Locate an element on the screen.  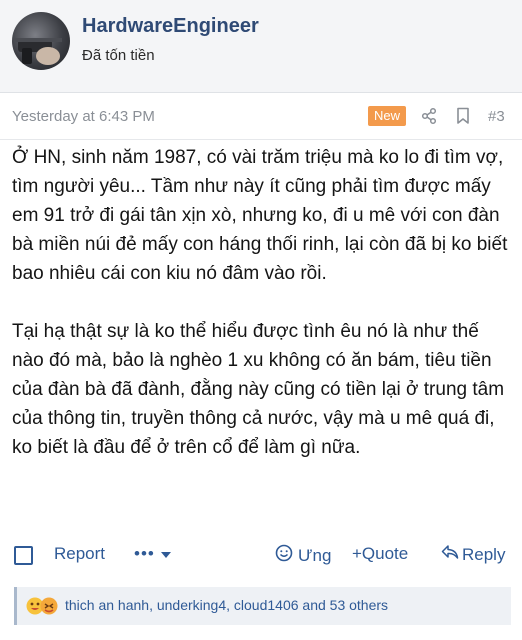
avatar-image is located at coordinates (38, 51).